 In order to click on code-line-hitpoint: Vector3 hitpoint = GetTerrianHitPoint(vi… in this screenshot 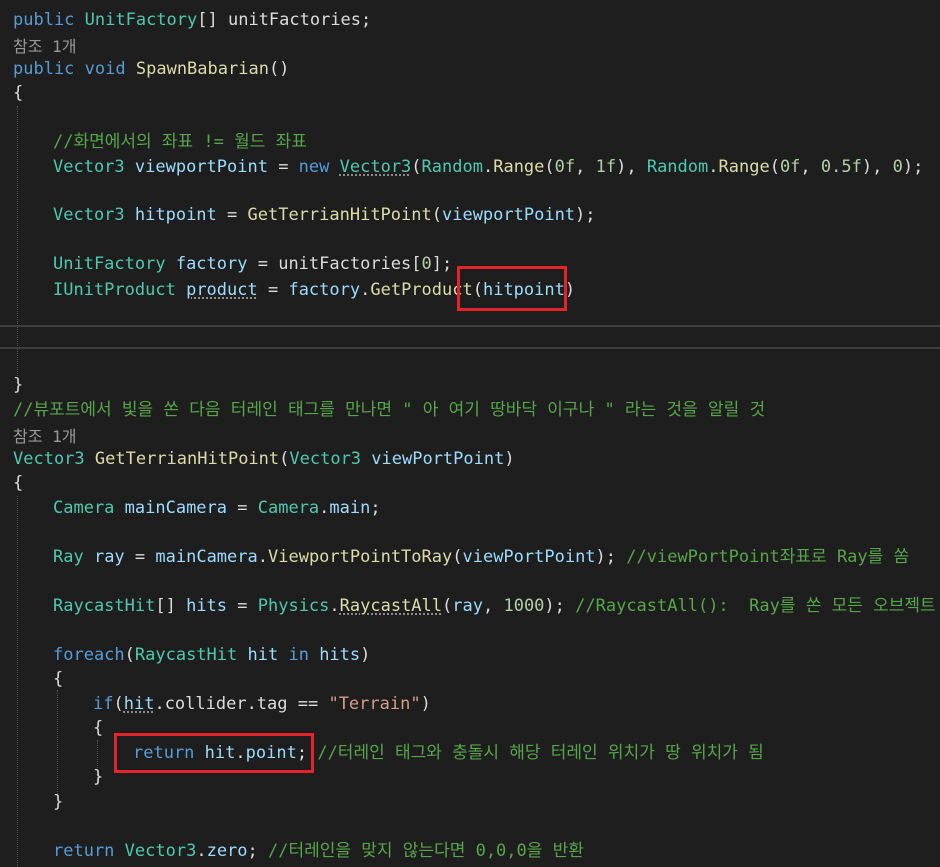, I will do `click(324, 215)`.